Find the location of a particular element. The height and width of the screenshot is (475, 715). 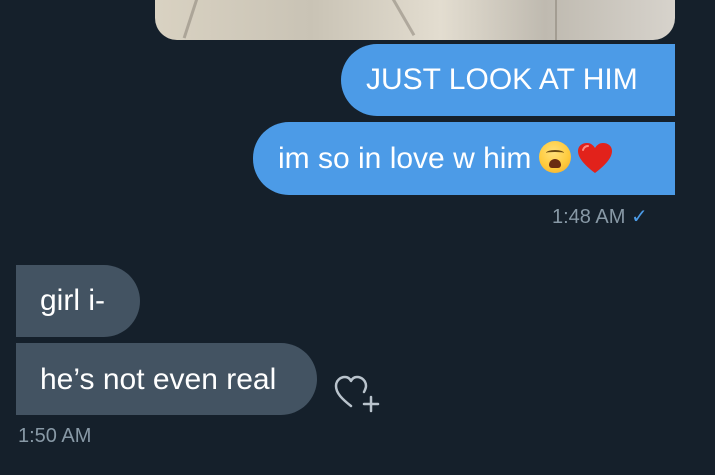

image-attachment is located at coordinates (415, 20).